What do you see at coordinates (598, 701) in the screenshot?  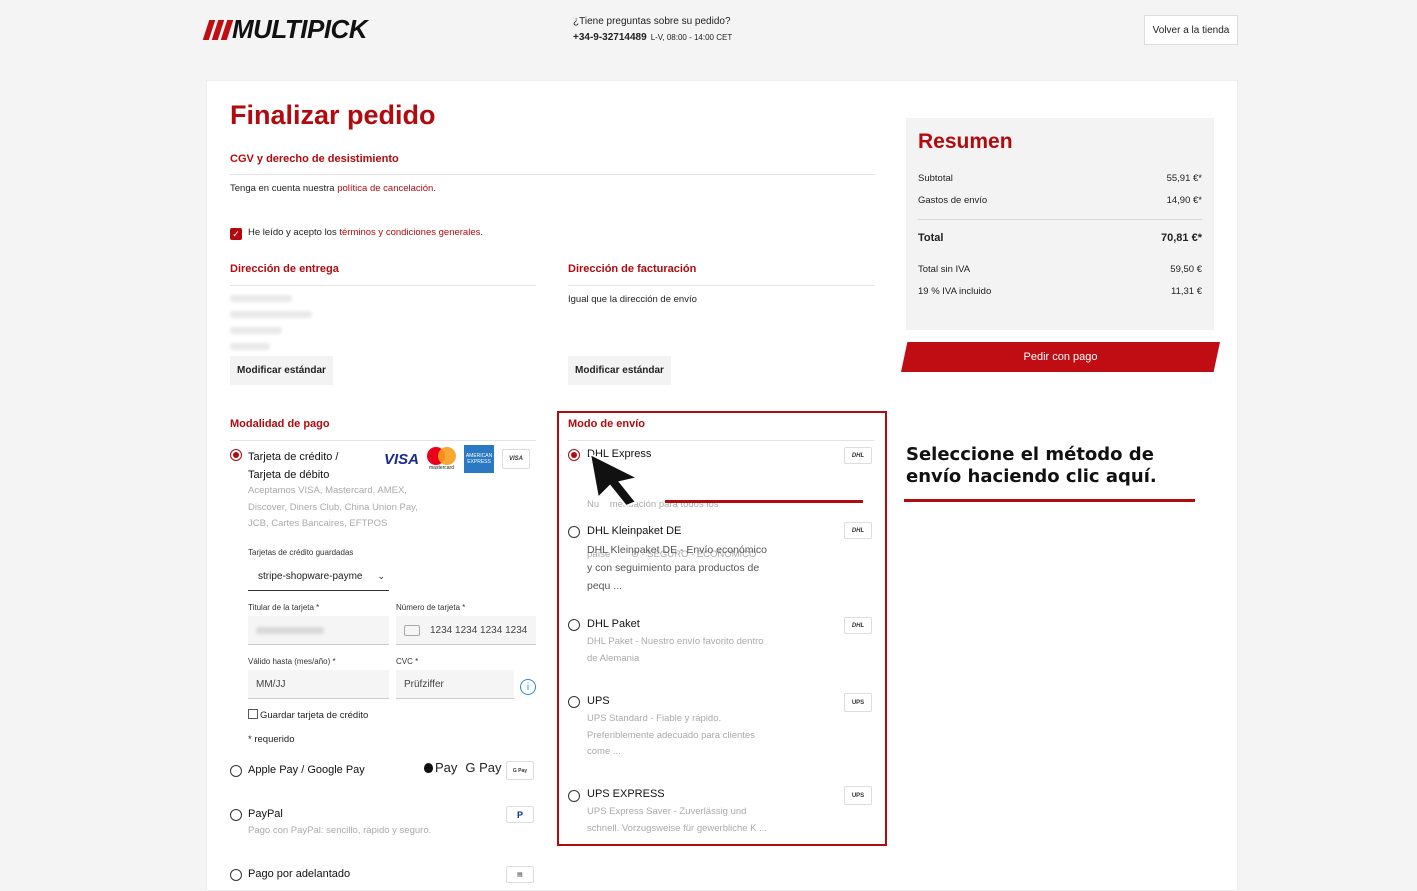 I see `shipping-label-ups: UPS` at bounding box center [598, 701].